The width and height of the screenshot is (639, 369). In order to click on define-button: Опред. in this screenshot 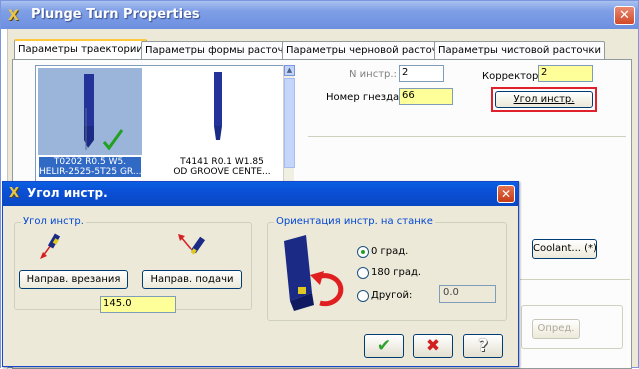, I will do `click(556, 329)`.